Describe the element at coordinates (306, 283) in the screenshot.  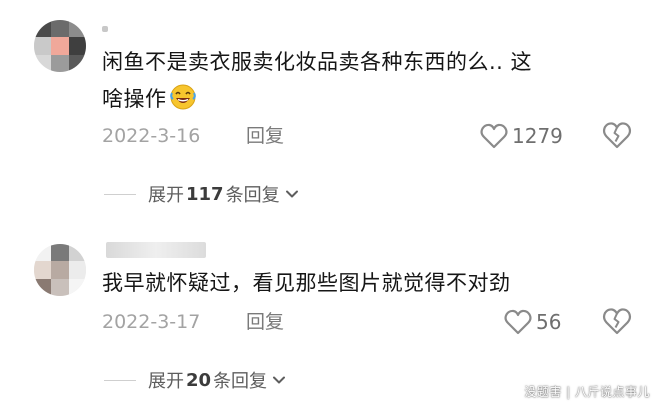
I see `comment-text-line: 我早就怀疑过，看见那些图片就觉得不对劲` at that location.